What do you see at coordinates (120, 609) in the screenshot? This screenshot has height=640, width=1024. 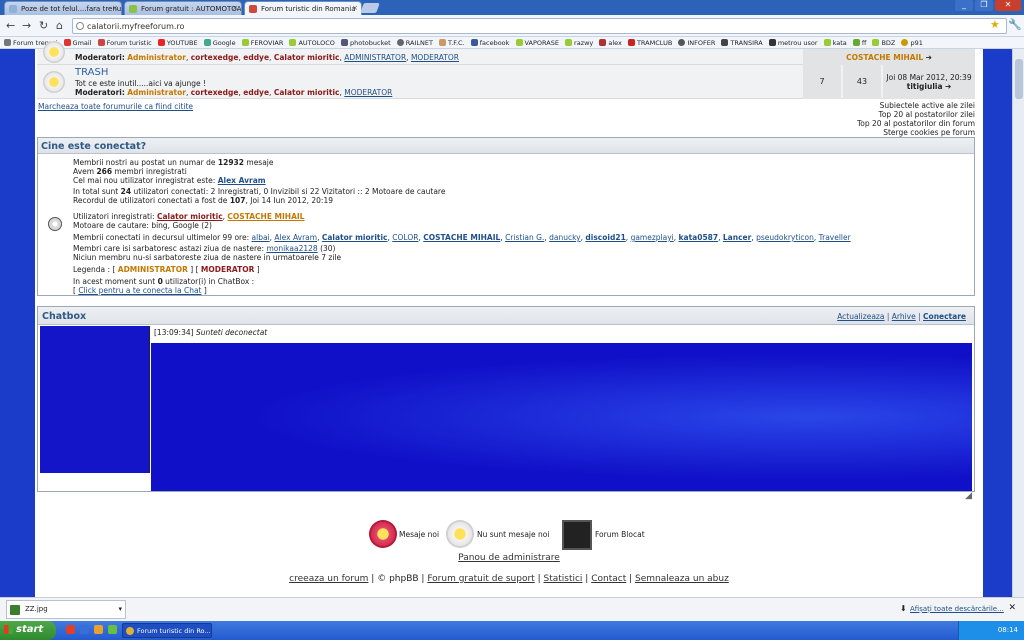 I see `chevron-down-icon: ▾` at bounding box center [120, 609].